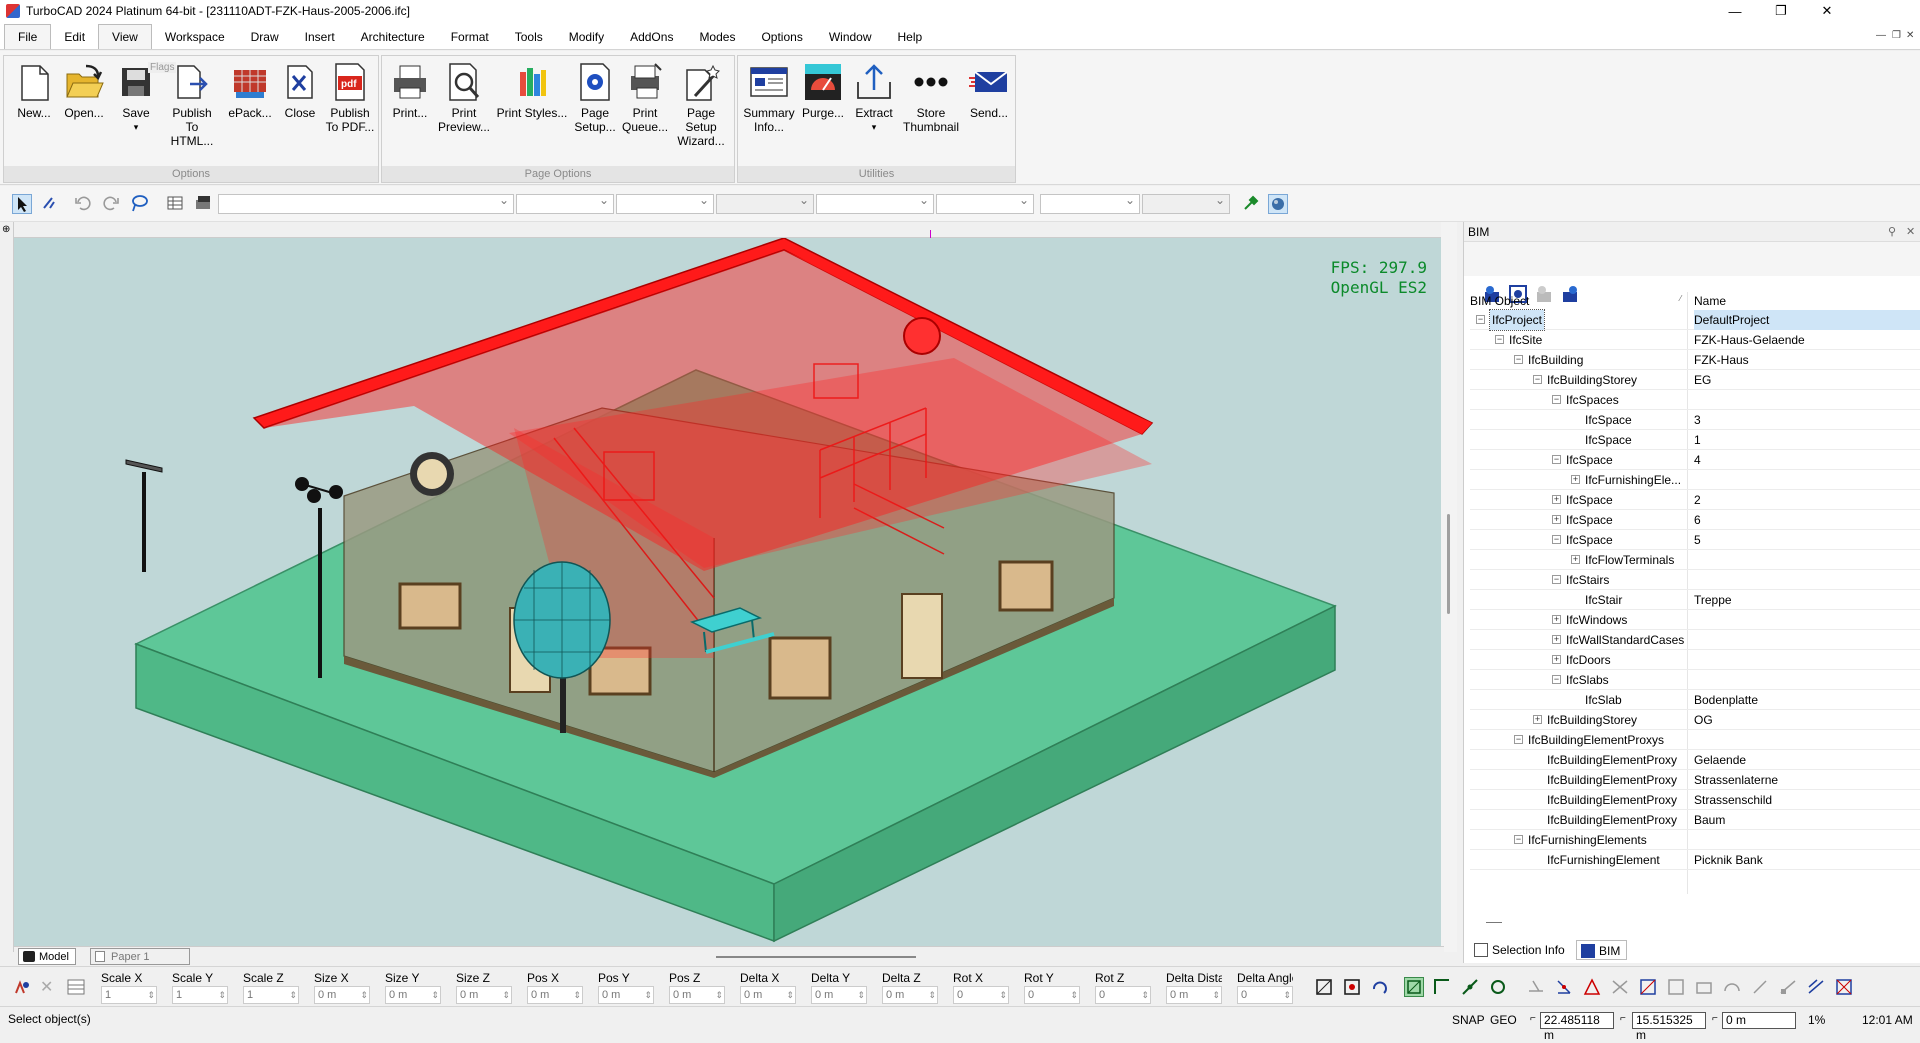 This screenshot has width=1920, height=1043. I want to click on tree-row: IfcSpace 1, so click(1695, 440).